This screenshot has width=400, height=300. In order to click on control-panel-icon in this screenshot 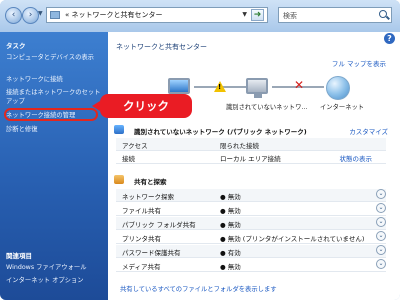, I will do `click(55, 15)`.